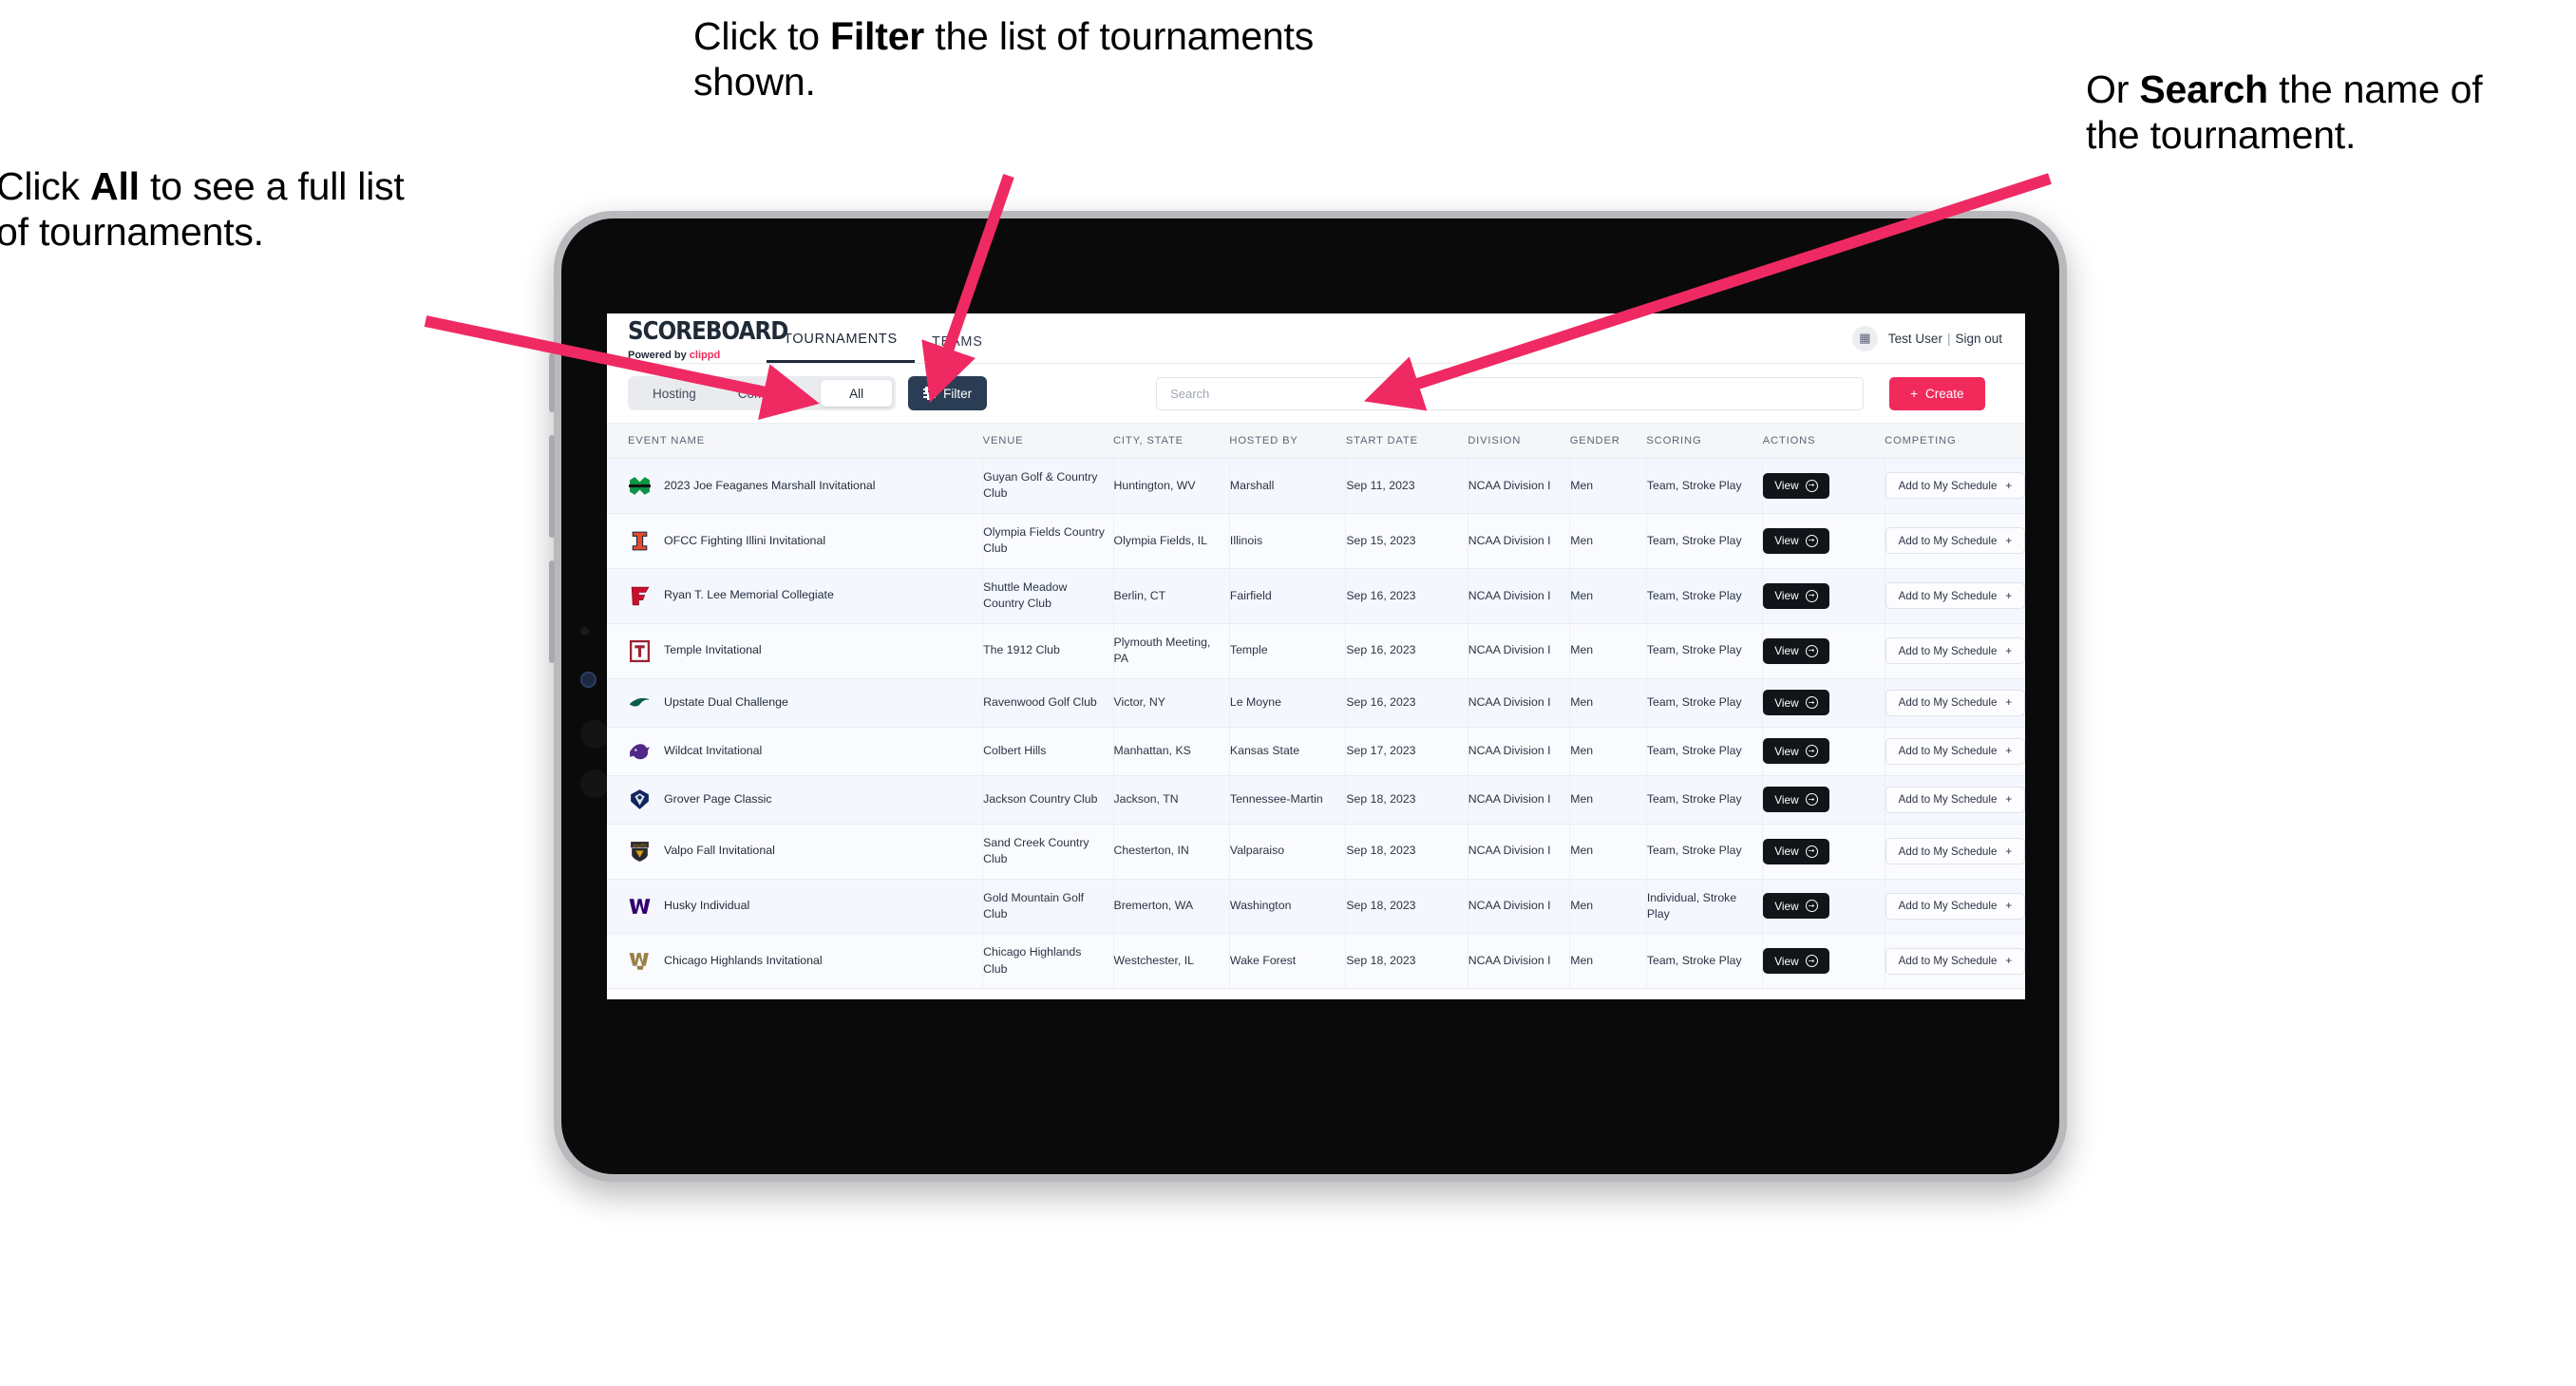 The image size is (2576, 1386). I want to click on valparaiso-logo: VALPO, so click(640, 852).